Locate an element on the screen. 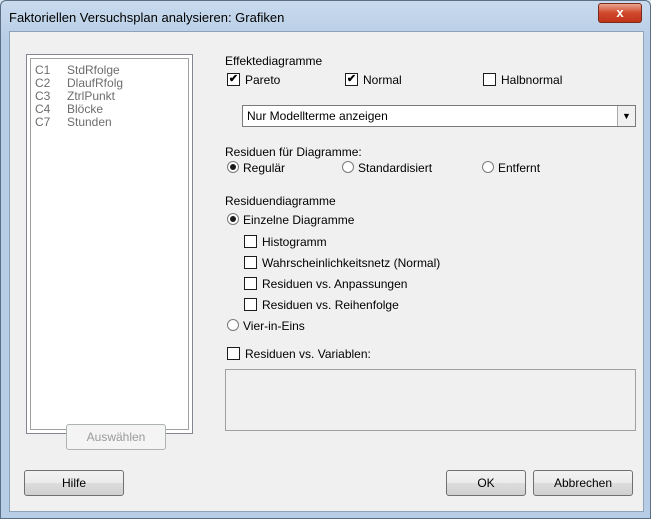 This screenshot has height=519, width=651. column-name: Blöcke is located at coordinates (85, 109).